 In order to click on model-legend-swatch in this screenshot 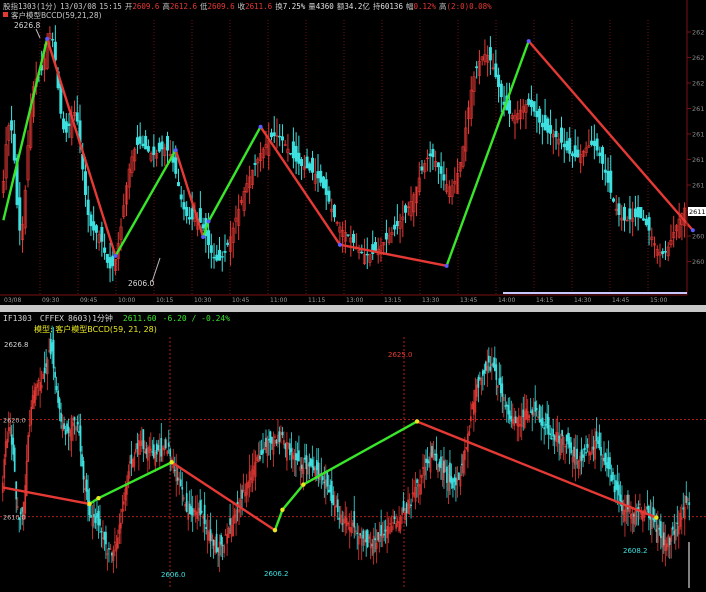, I will do `click(5, 14)`.